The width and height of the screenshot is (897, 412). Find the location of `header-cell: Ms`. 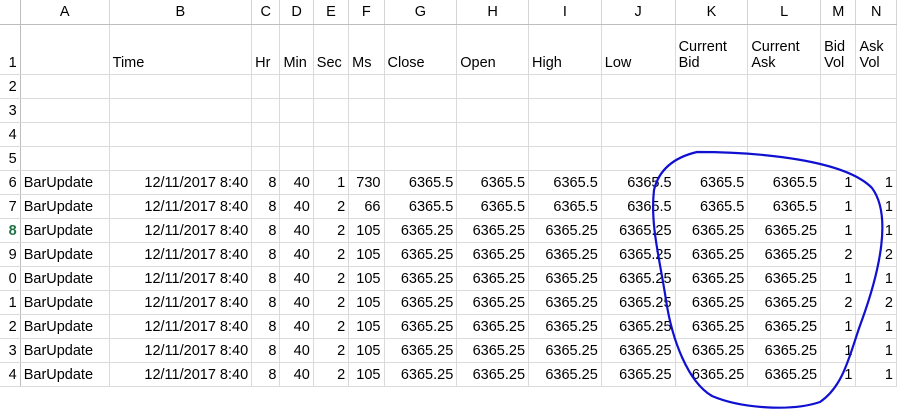

header-cell: Ms is located at coordinates (366, 49).